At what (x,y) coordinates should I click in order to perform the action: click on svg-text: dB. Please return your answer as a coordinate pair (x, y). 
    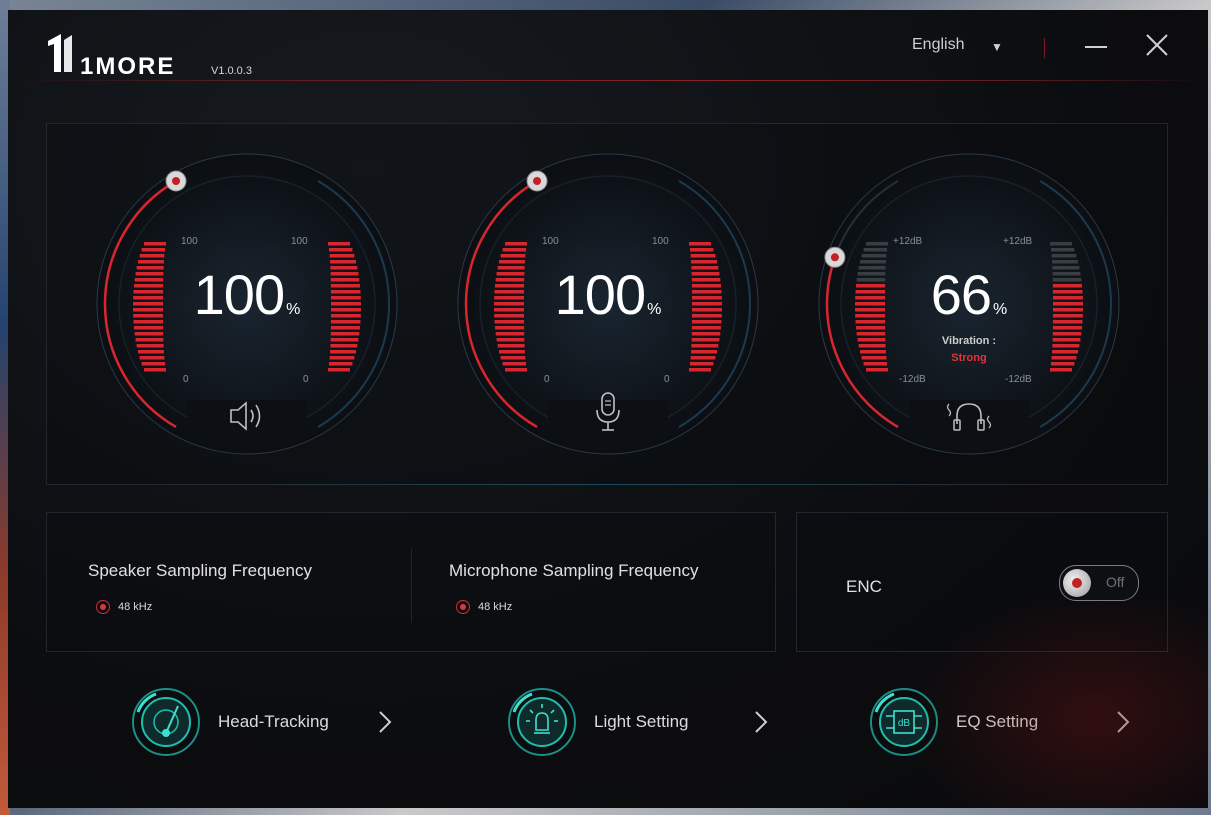
    Looking at the image, I should click on (904, 723).